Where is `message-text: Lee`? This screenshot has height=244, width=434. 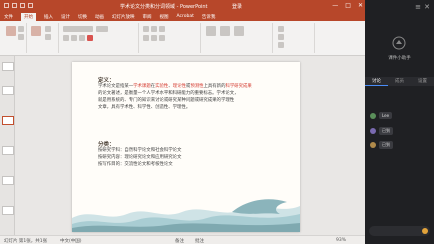
message-text: Lee is located at coordinates (386, 115).